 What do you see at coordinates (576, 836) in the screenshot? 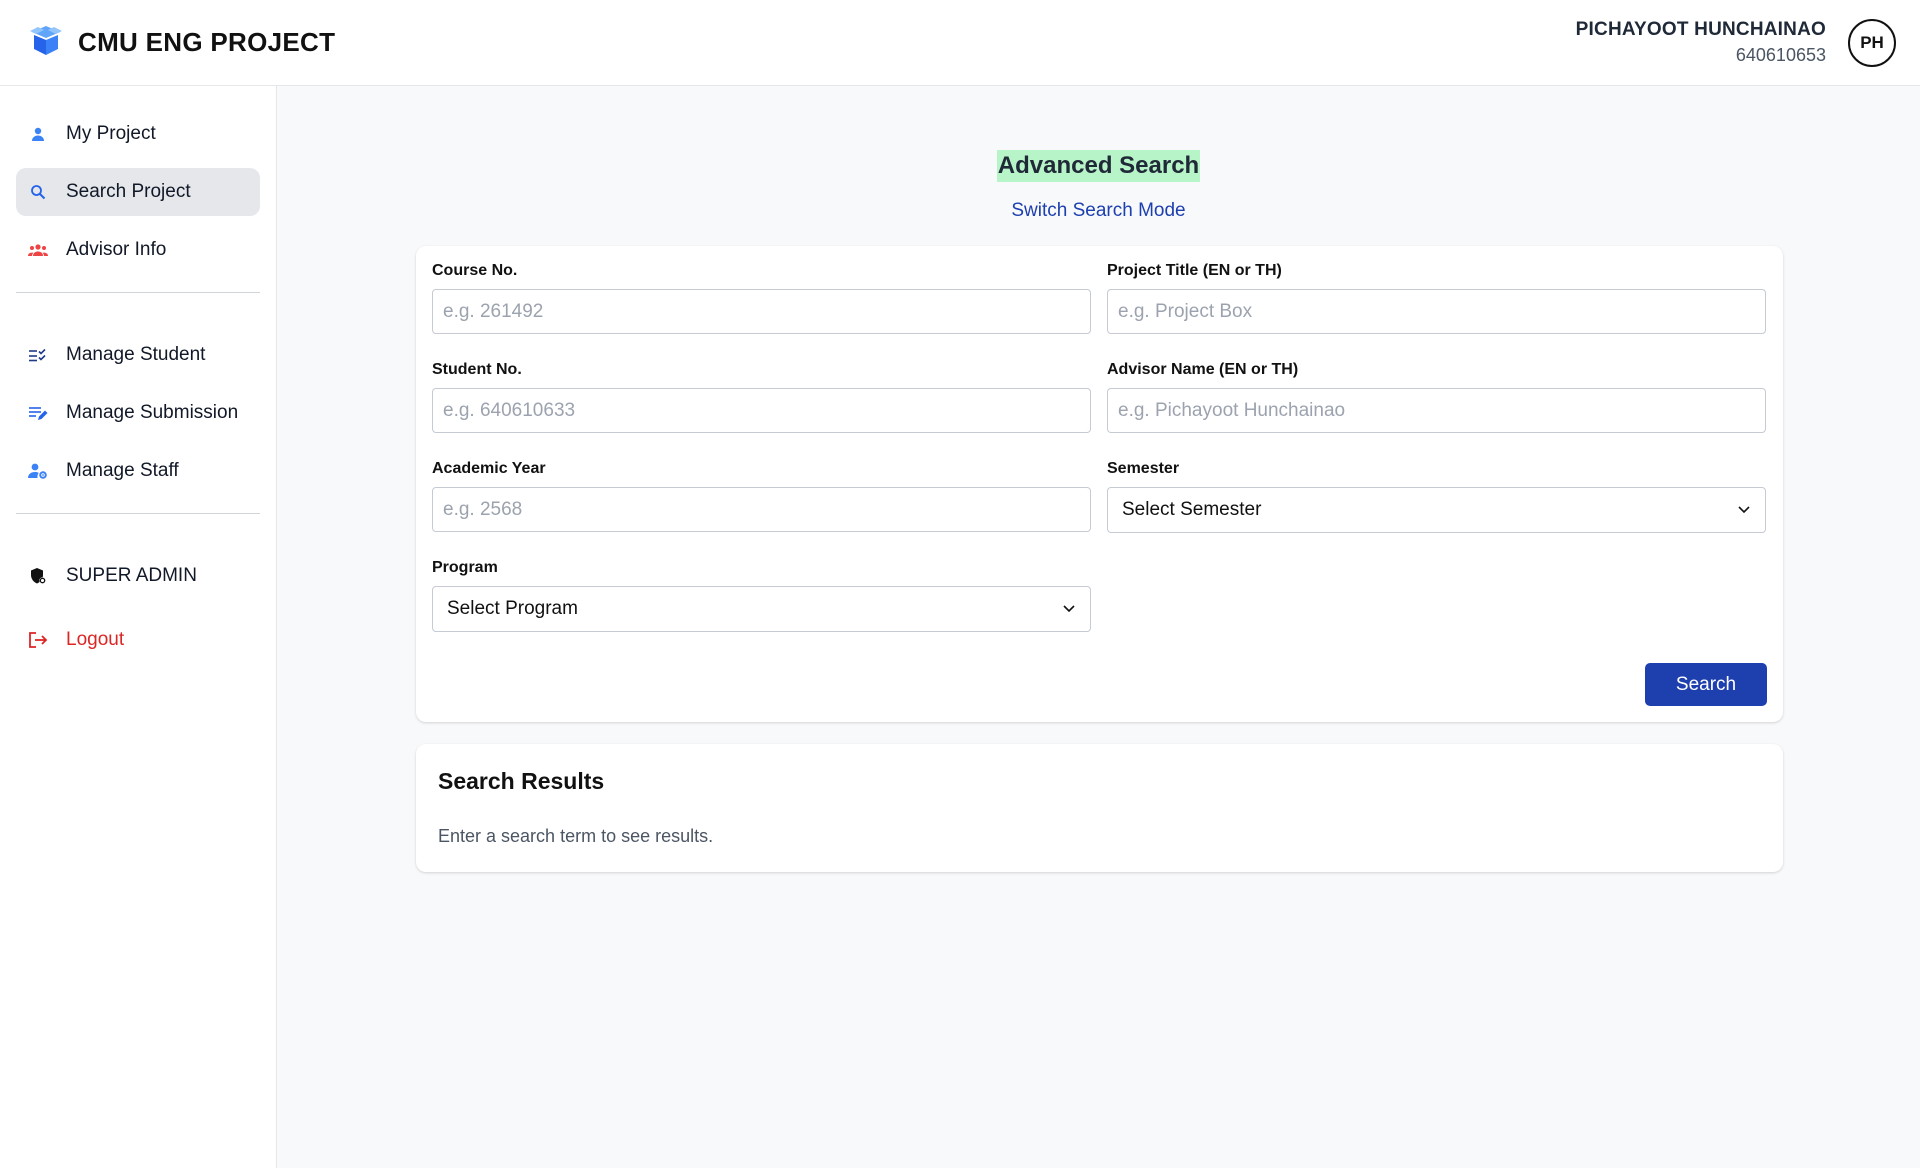
I see `results-empty-message: Enter a search term to see results.` at bounding box center [576, 836].